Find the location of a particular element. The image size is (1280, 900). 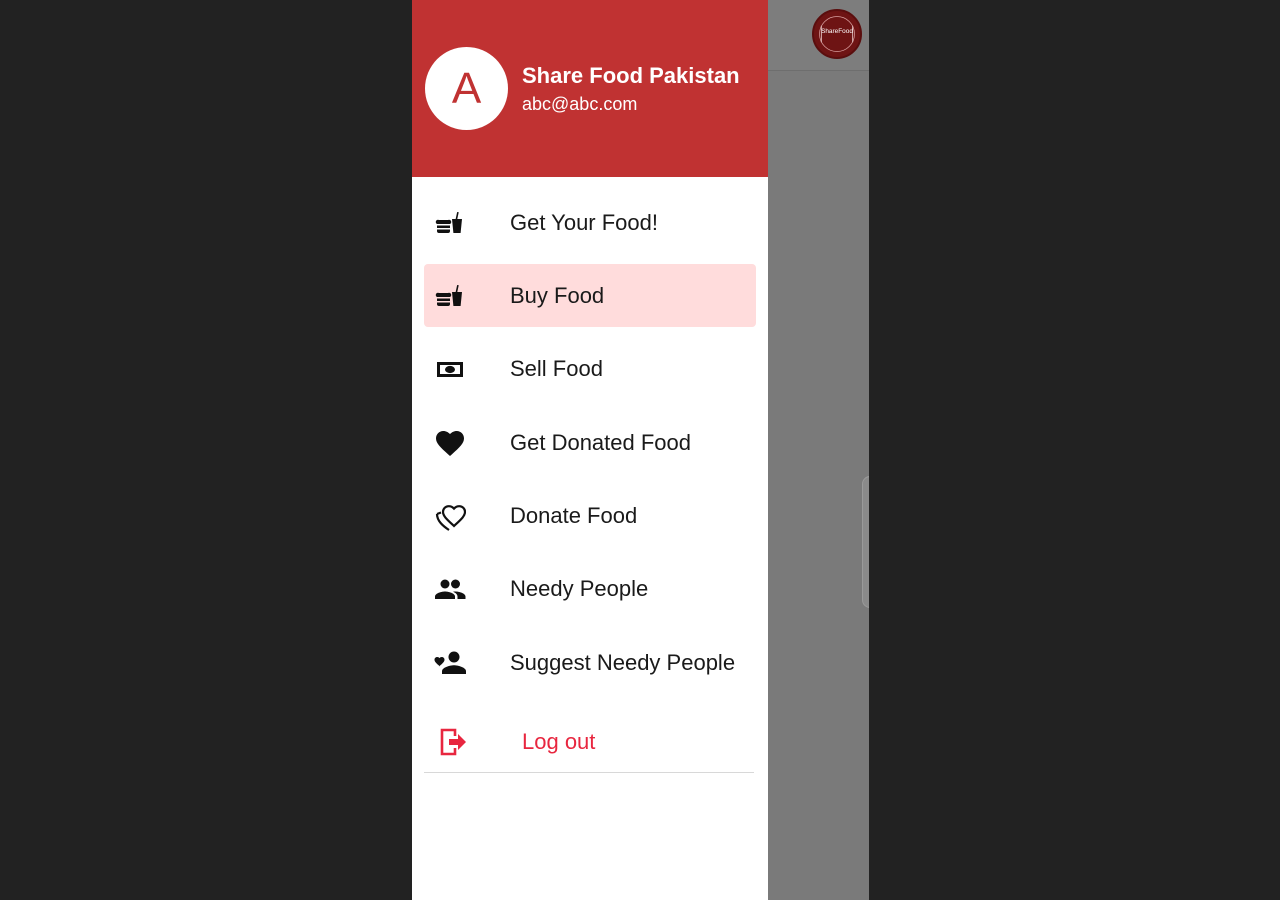

logout-button: Log out is located at coordinates (589, 742).